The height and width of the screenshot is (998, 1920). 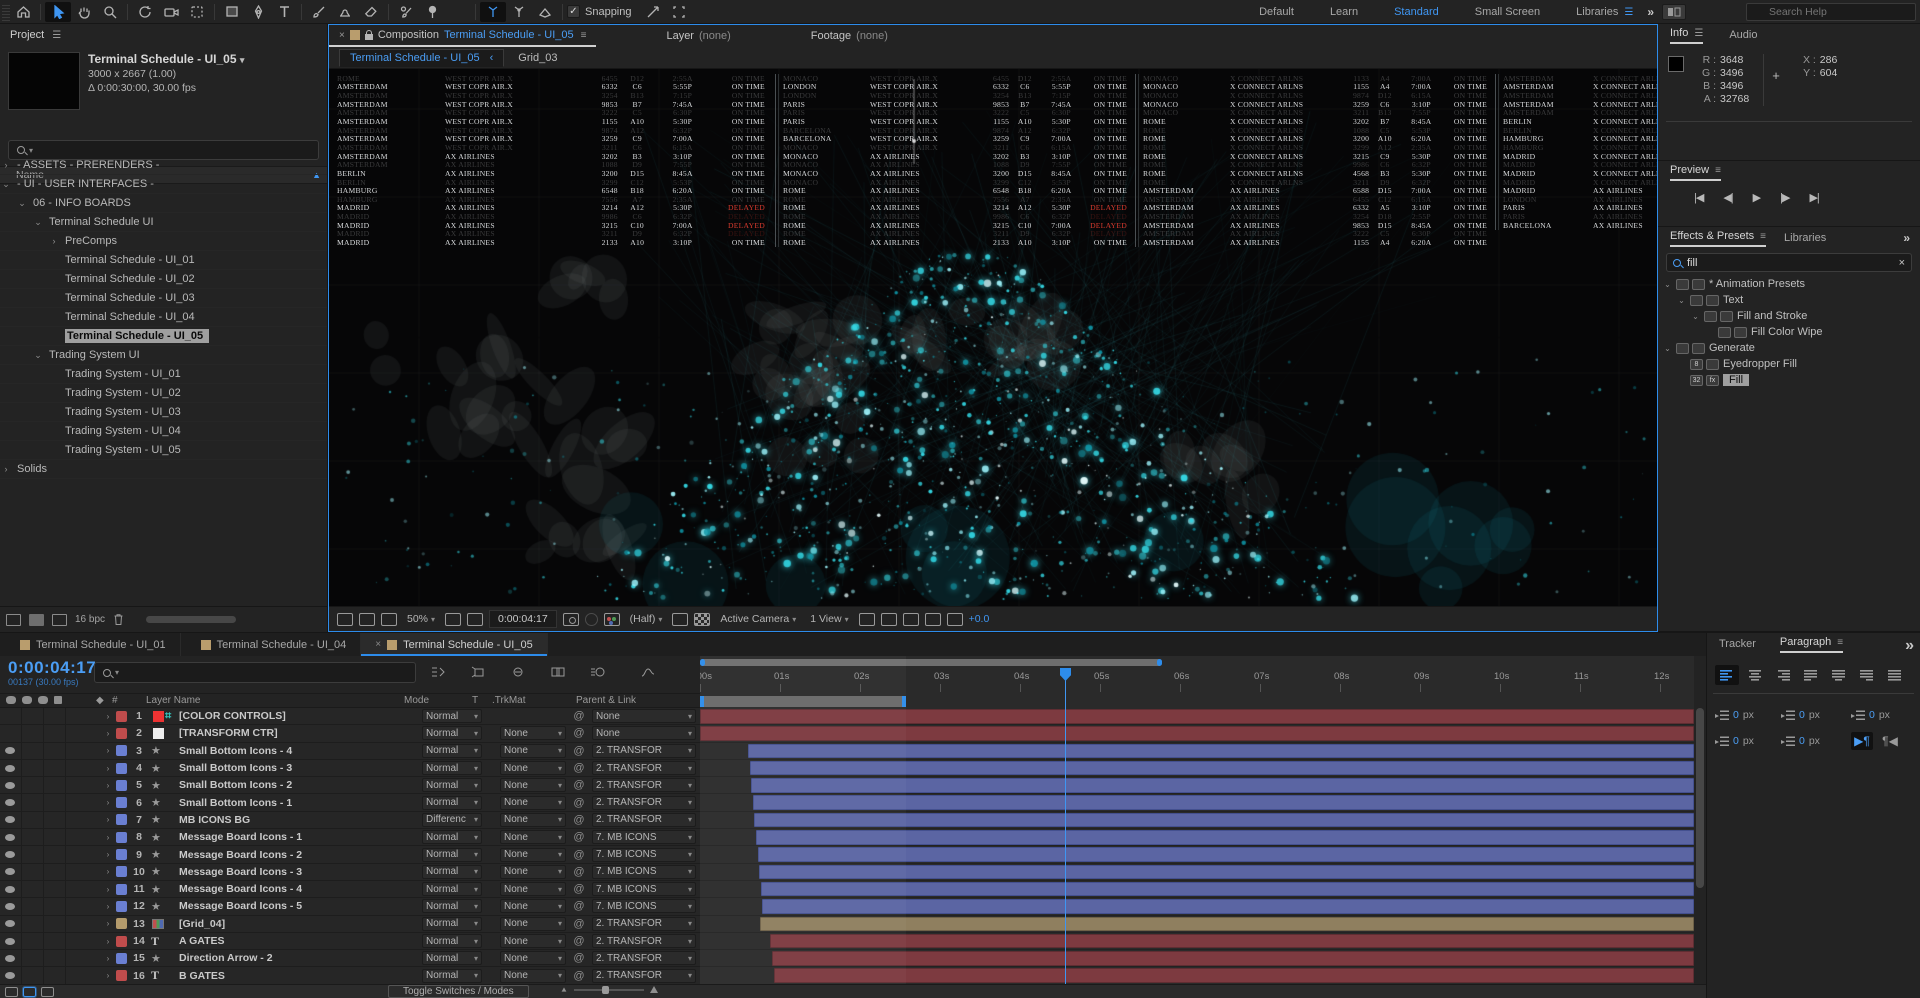 What do you see at coordinates (299, 855) in the screenshot?
I see `layer-name: Message Board Icons - 2` at bounding box center [299, 855].